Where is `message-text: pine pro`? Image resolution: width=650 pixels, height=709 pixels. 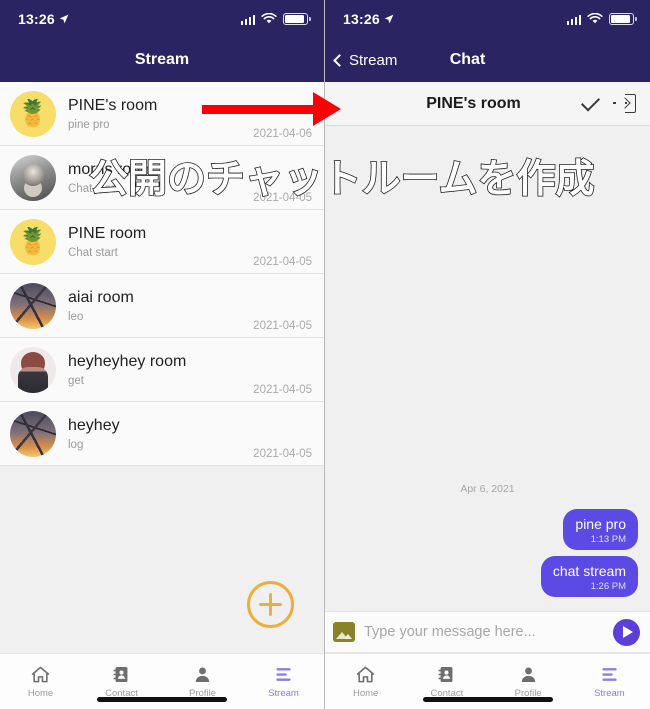 message-text: pine pro is located at coordinates (600, 524).